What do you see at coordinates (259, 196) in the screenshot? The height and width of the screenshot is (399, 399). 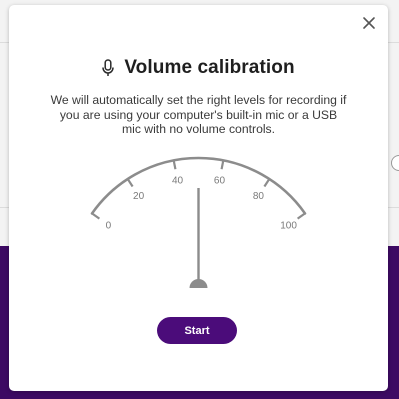 I see `gauge-tick-label: 80` at bounding box center [259, 196].